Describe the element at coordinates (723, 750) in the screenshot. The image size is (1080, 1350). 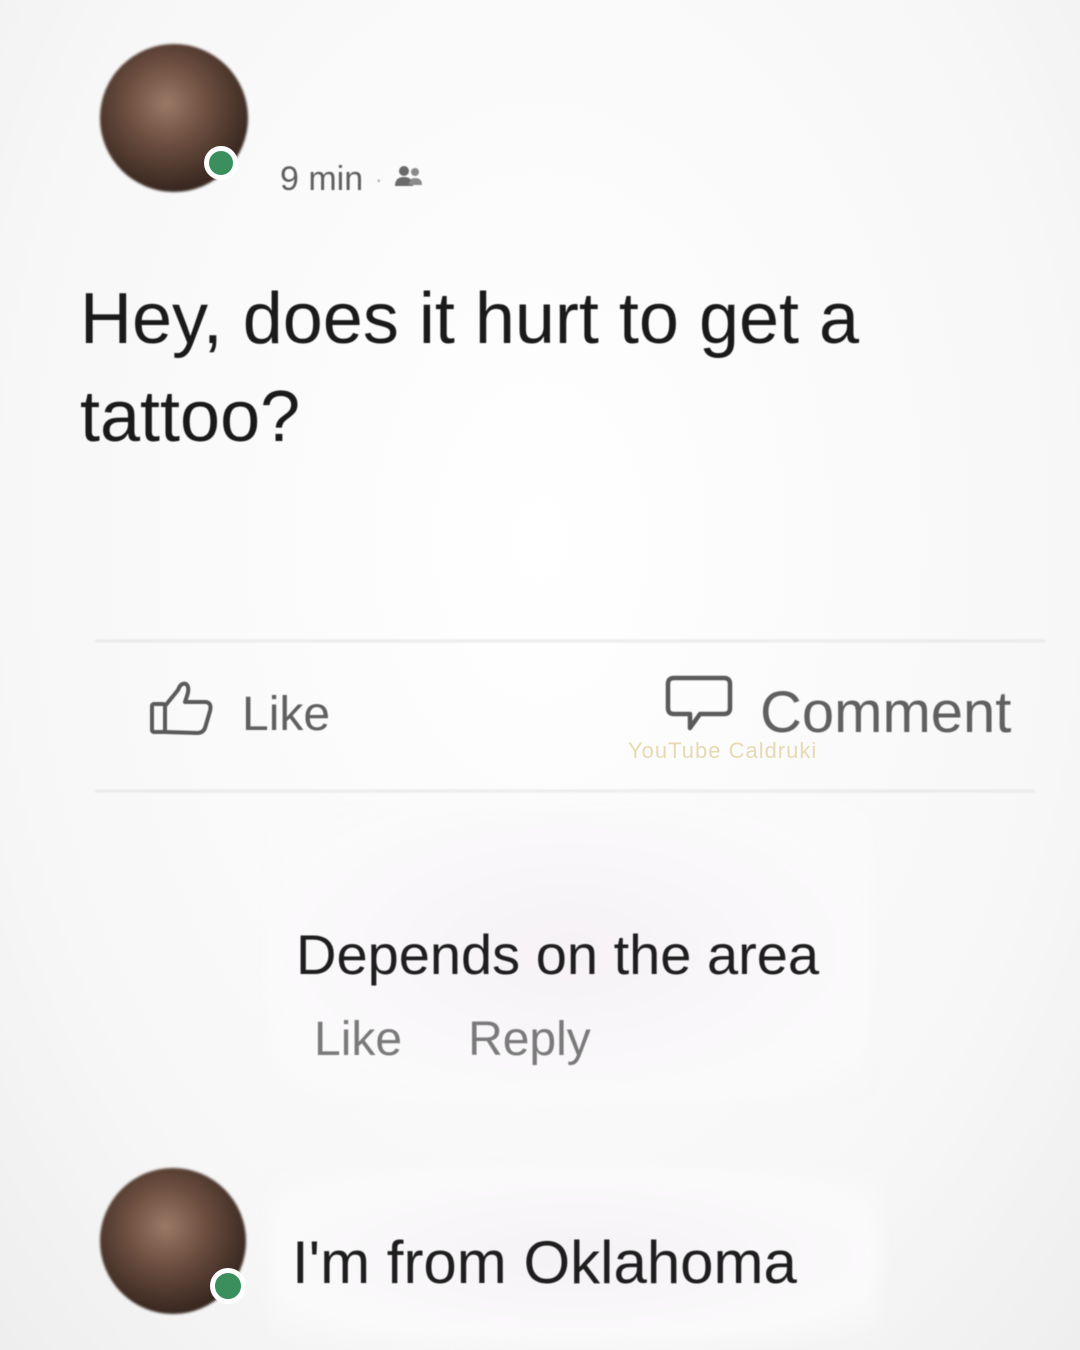
I see `watermark: YouTube Caldruki` at that location.